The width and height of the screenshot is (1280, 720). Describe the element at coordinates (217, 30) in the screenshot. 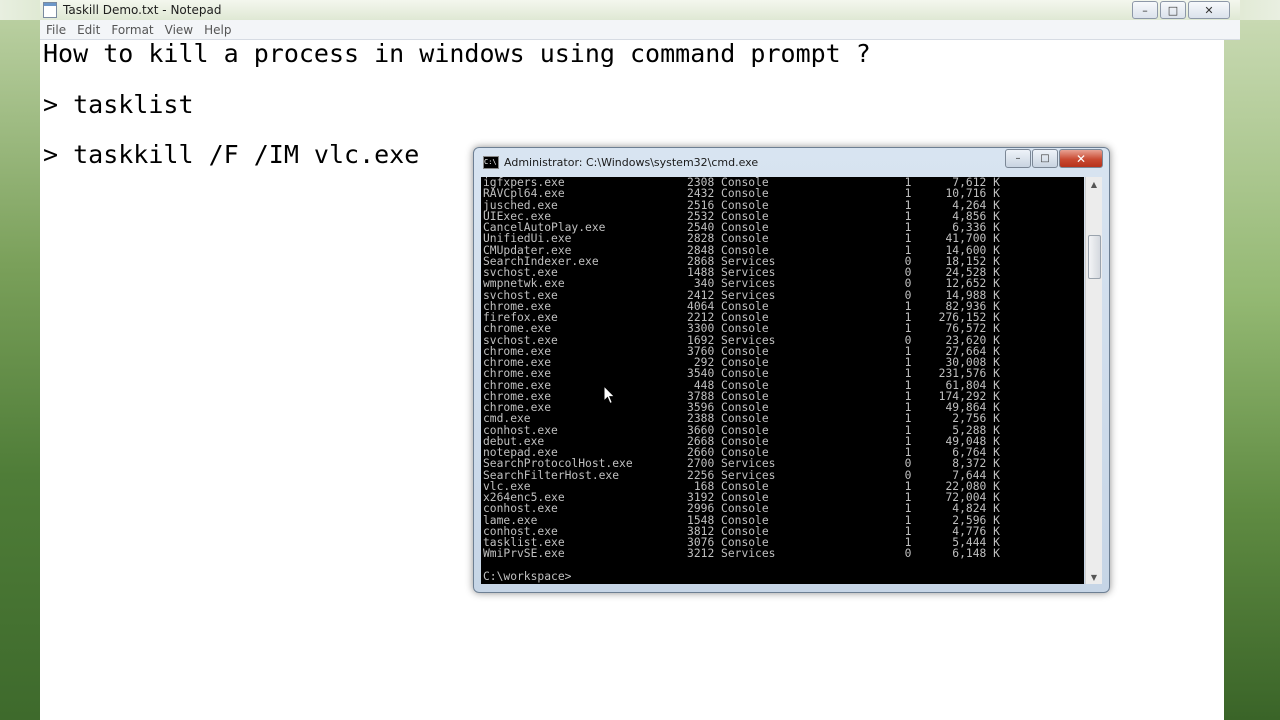

I see `menu-help: Help` at that location.